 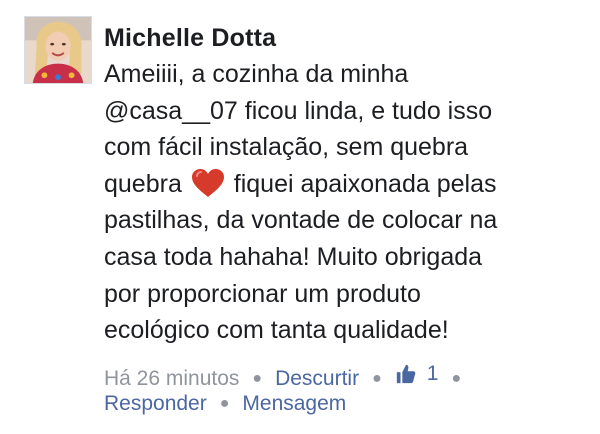 What do you see at coordinates (365, 183) in the screenshot?
I see `comment-word: fiquei apaixonada pelas` at bounding box center [365, 183].